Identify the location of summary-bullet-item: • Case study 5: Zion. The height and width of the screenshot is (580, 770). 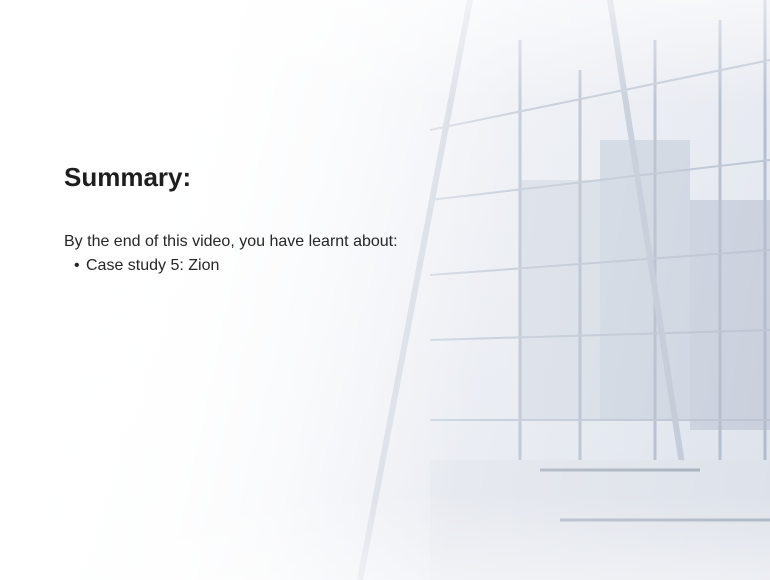
(146, 266).